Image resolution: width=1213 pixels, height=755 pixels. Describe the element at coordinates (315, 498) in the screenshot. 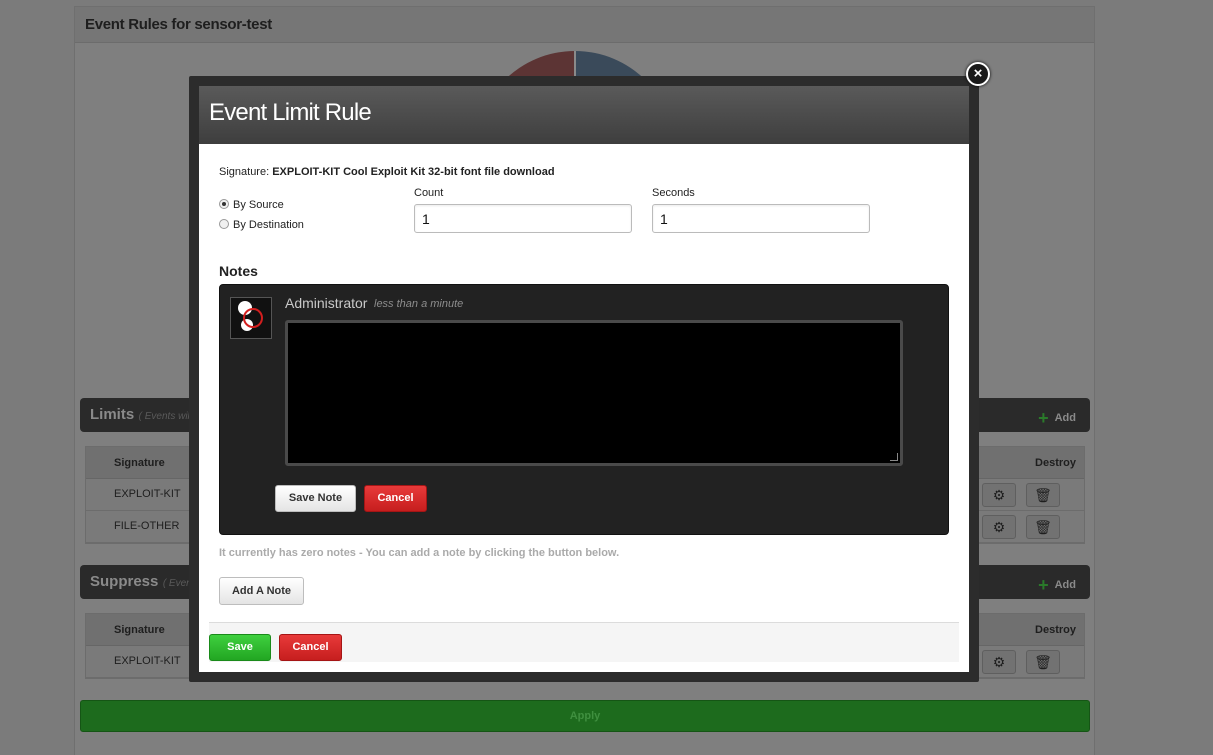

I see `save-note-button: Save Note` at that location.